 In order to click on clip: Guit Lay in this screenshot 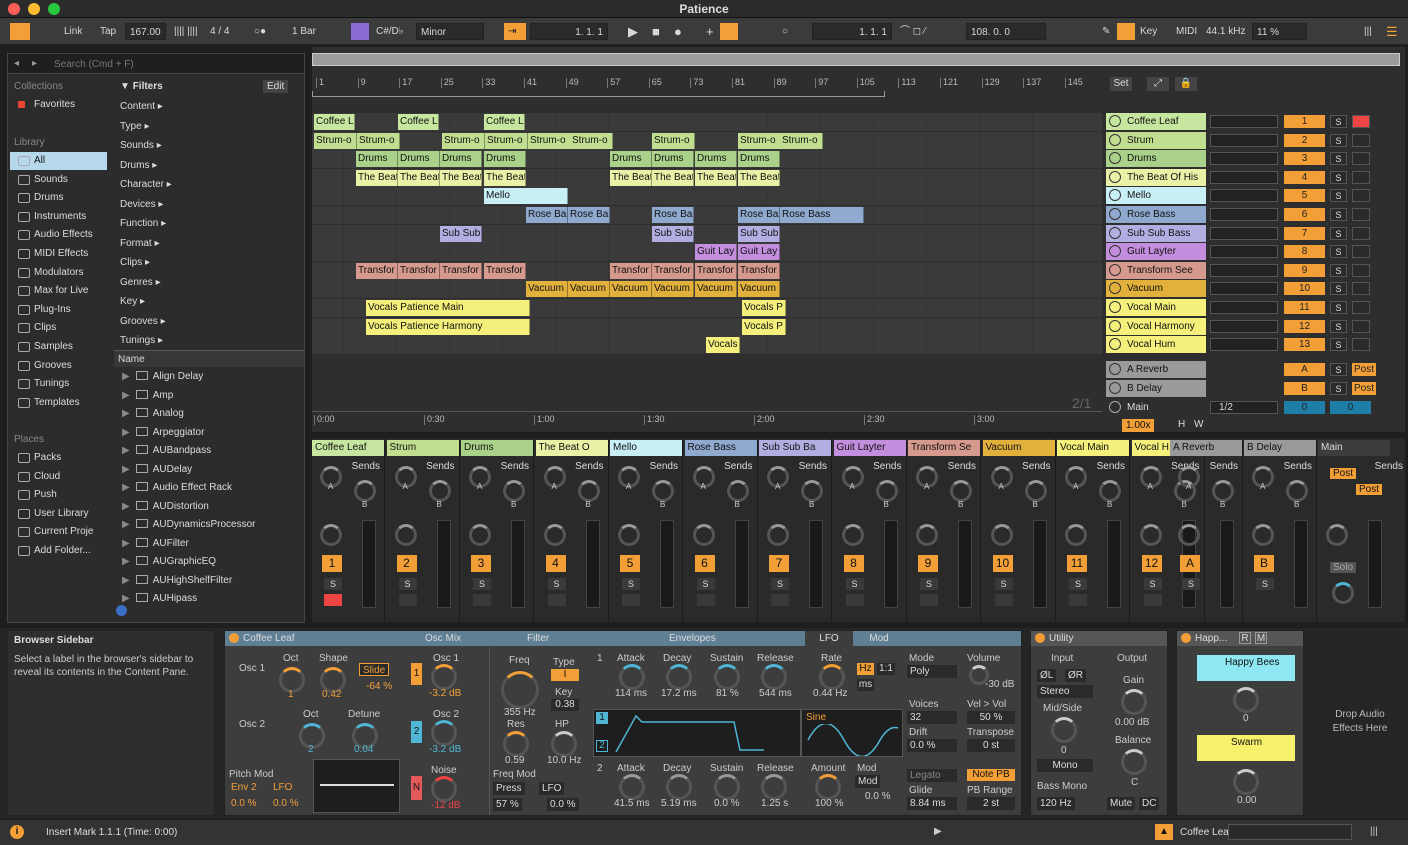, I will do `click(716, 252)`.